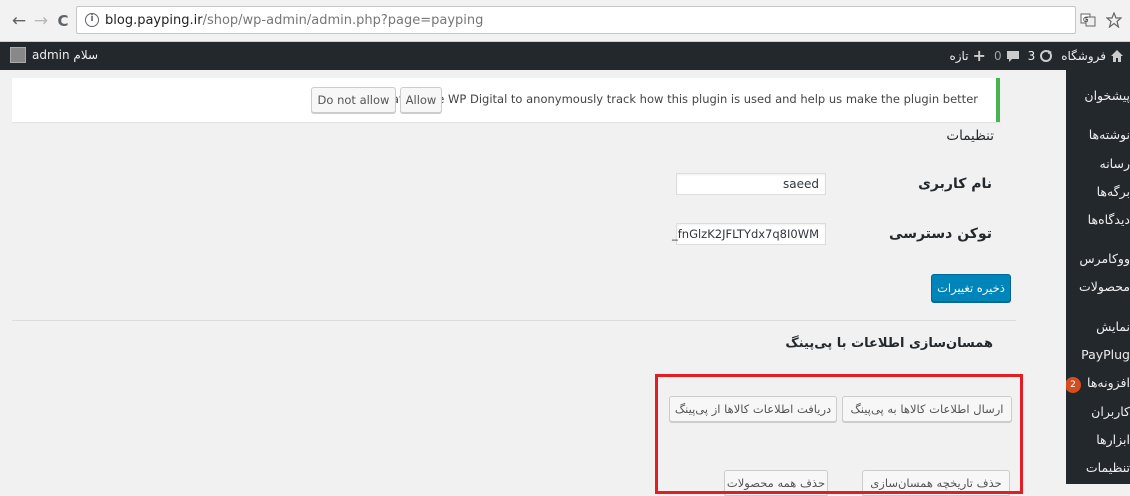 This screenshot has height=496, width=1130. I want to click on save-button: ذخیره تغییرات, so click(971, 288).